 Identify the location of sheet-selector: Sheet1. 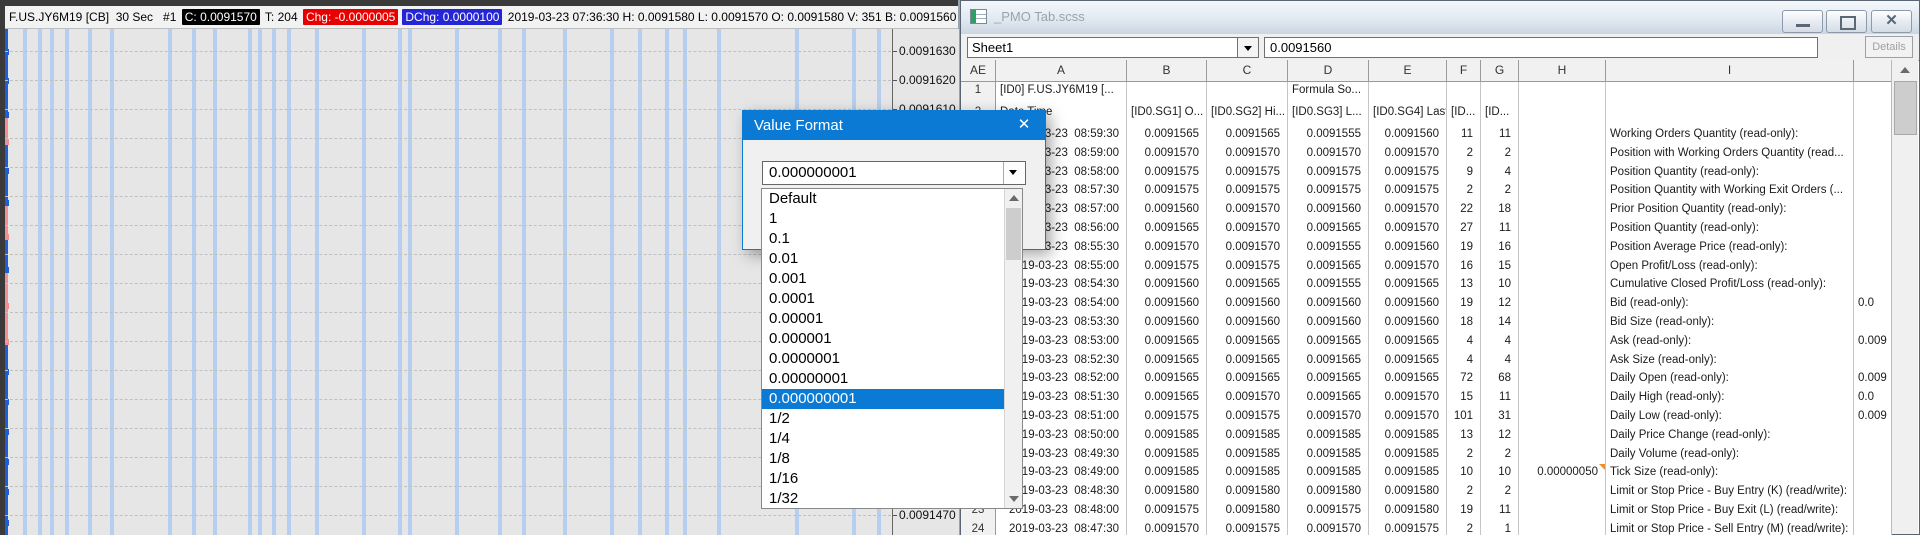
(1113, 47).